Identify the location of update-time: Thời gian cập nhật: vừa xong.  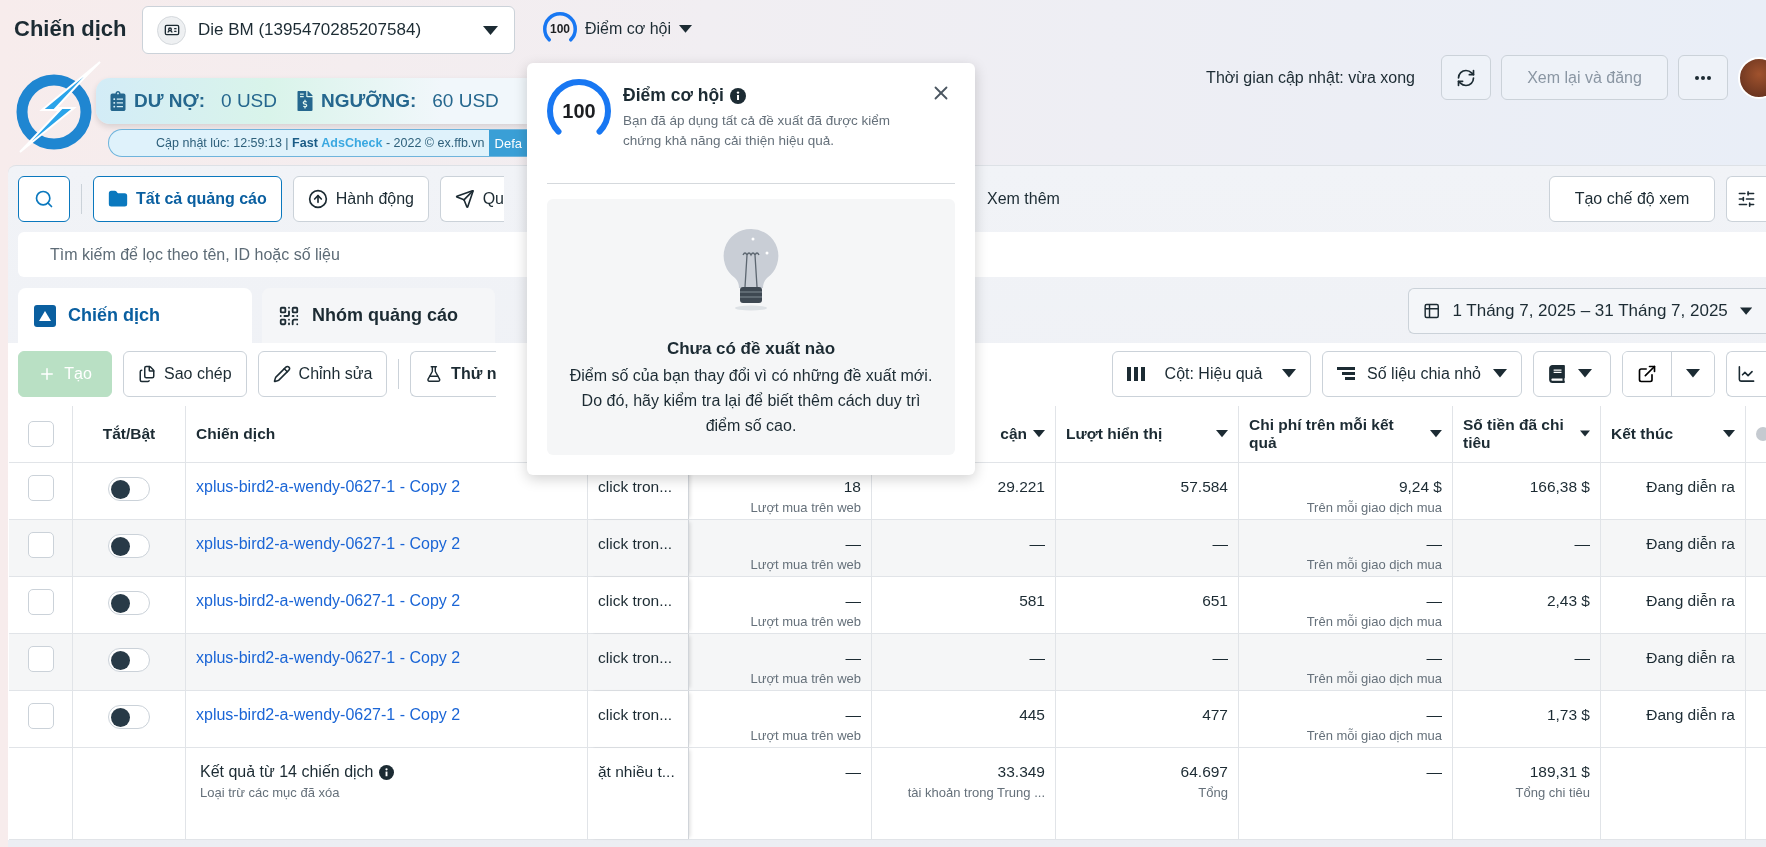
(1310, 77).